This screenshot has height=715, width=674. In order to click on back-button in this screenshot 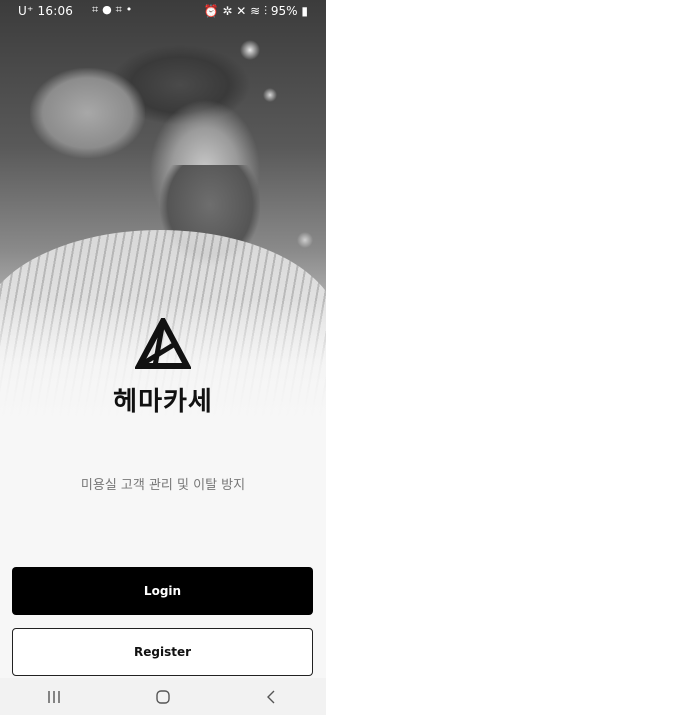, I will do `click(272, 697)`.